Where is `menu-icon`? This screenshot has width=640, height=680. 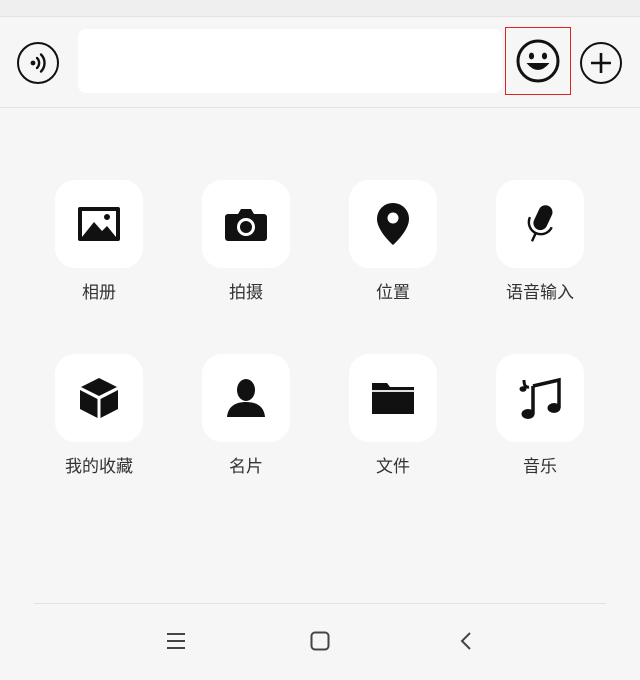
menu-icon is located at coordinates (176, 641).